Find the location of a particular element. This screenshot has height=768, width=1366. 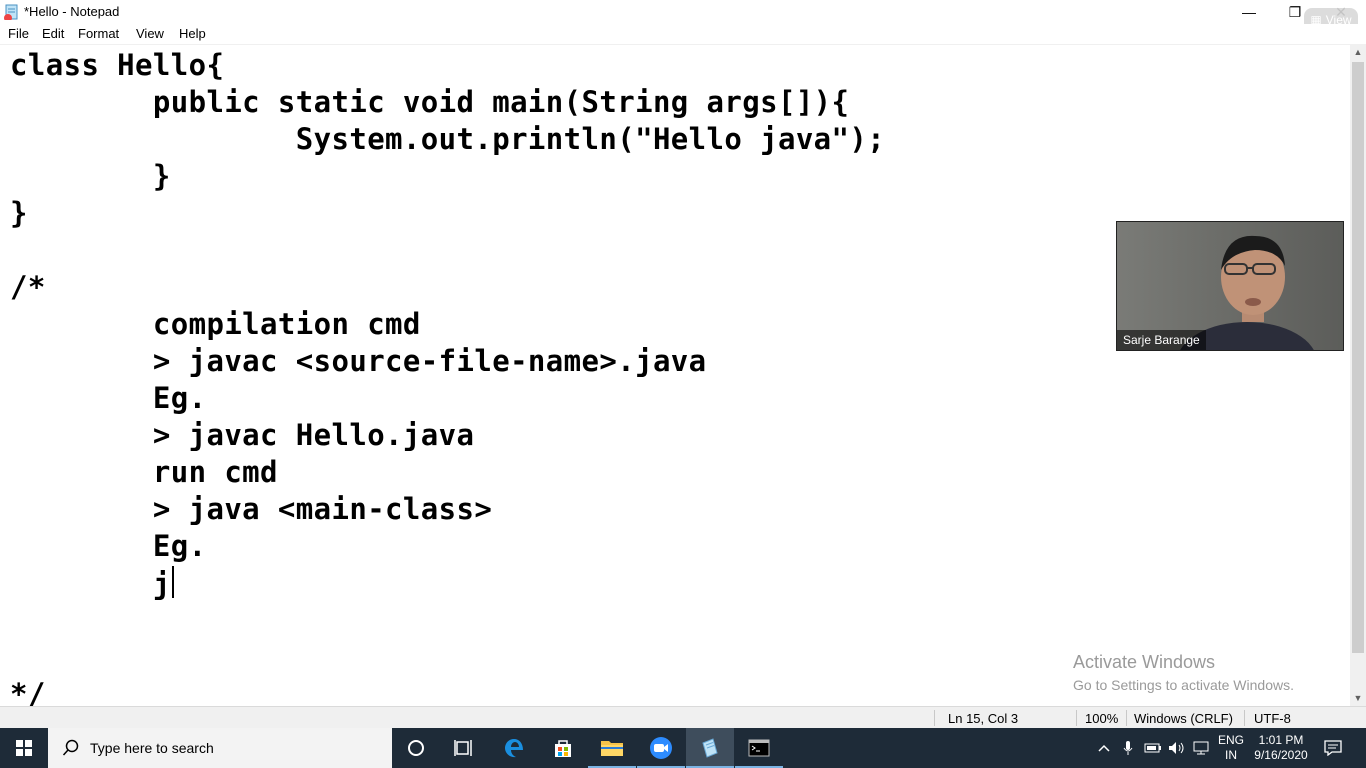

taskbar-file-explorer is located at coordinates (612, 748).